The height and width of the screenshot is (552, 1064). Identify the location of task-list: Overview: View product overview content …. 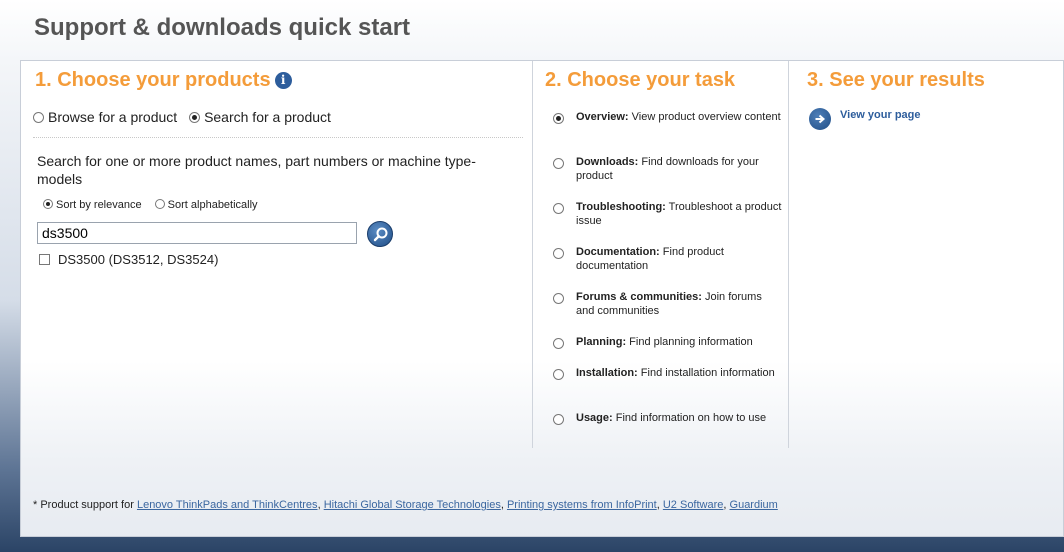
(668, 283).